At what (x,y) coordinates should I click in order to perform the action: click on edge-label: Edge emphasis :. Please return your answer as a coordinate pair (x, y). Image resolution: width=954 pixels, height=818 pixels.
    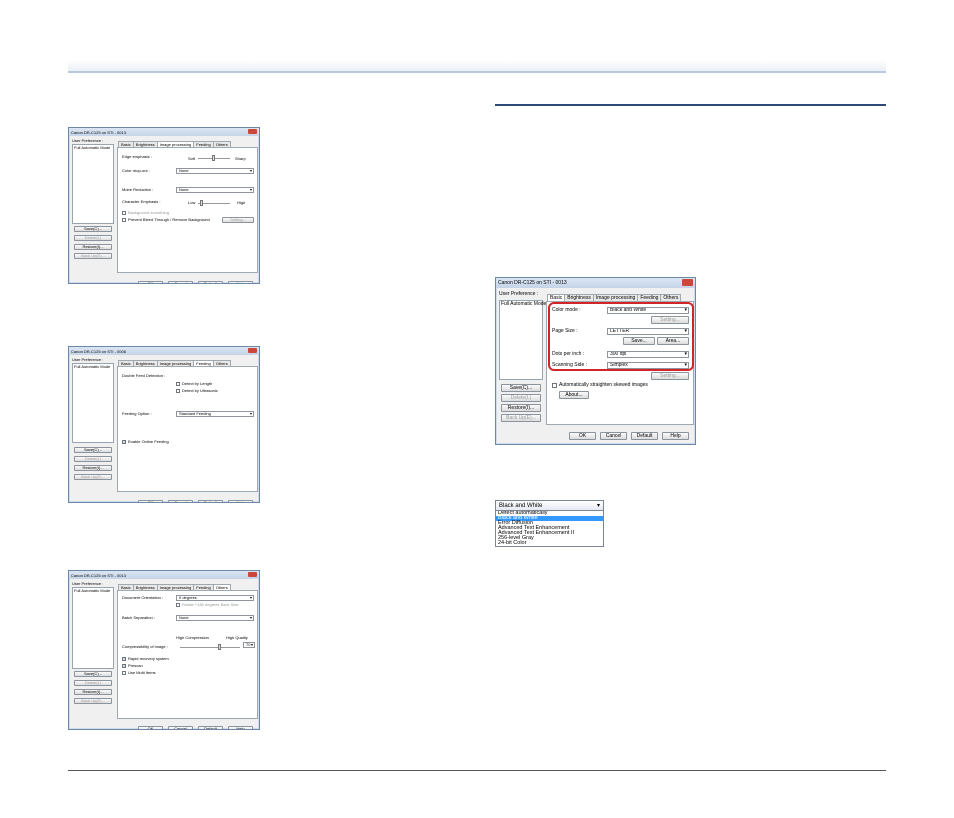
    Looking at the image, I should click on (137, 156).